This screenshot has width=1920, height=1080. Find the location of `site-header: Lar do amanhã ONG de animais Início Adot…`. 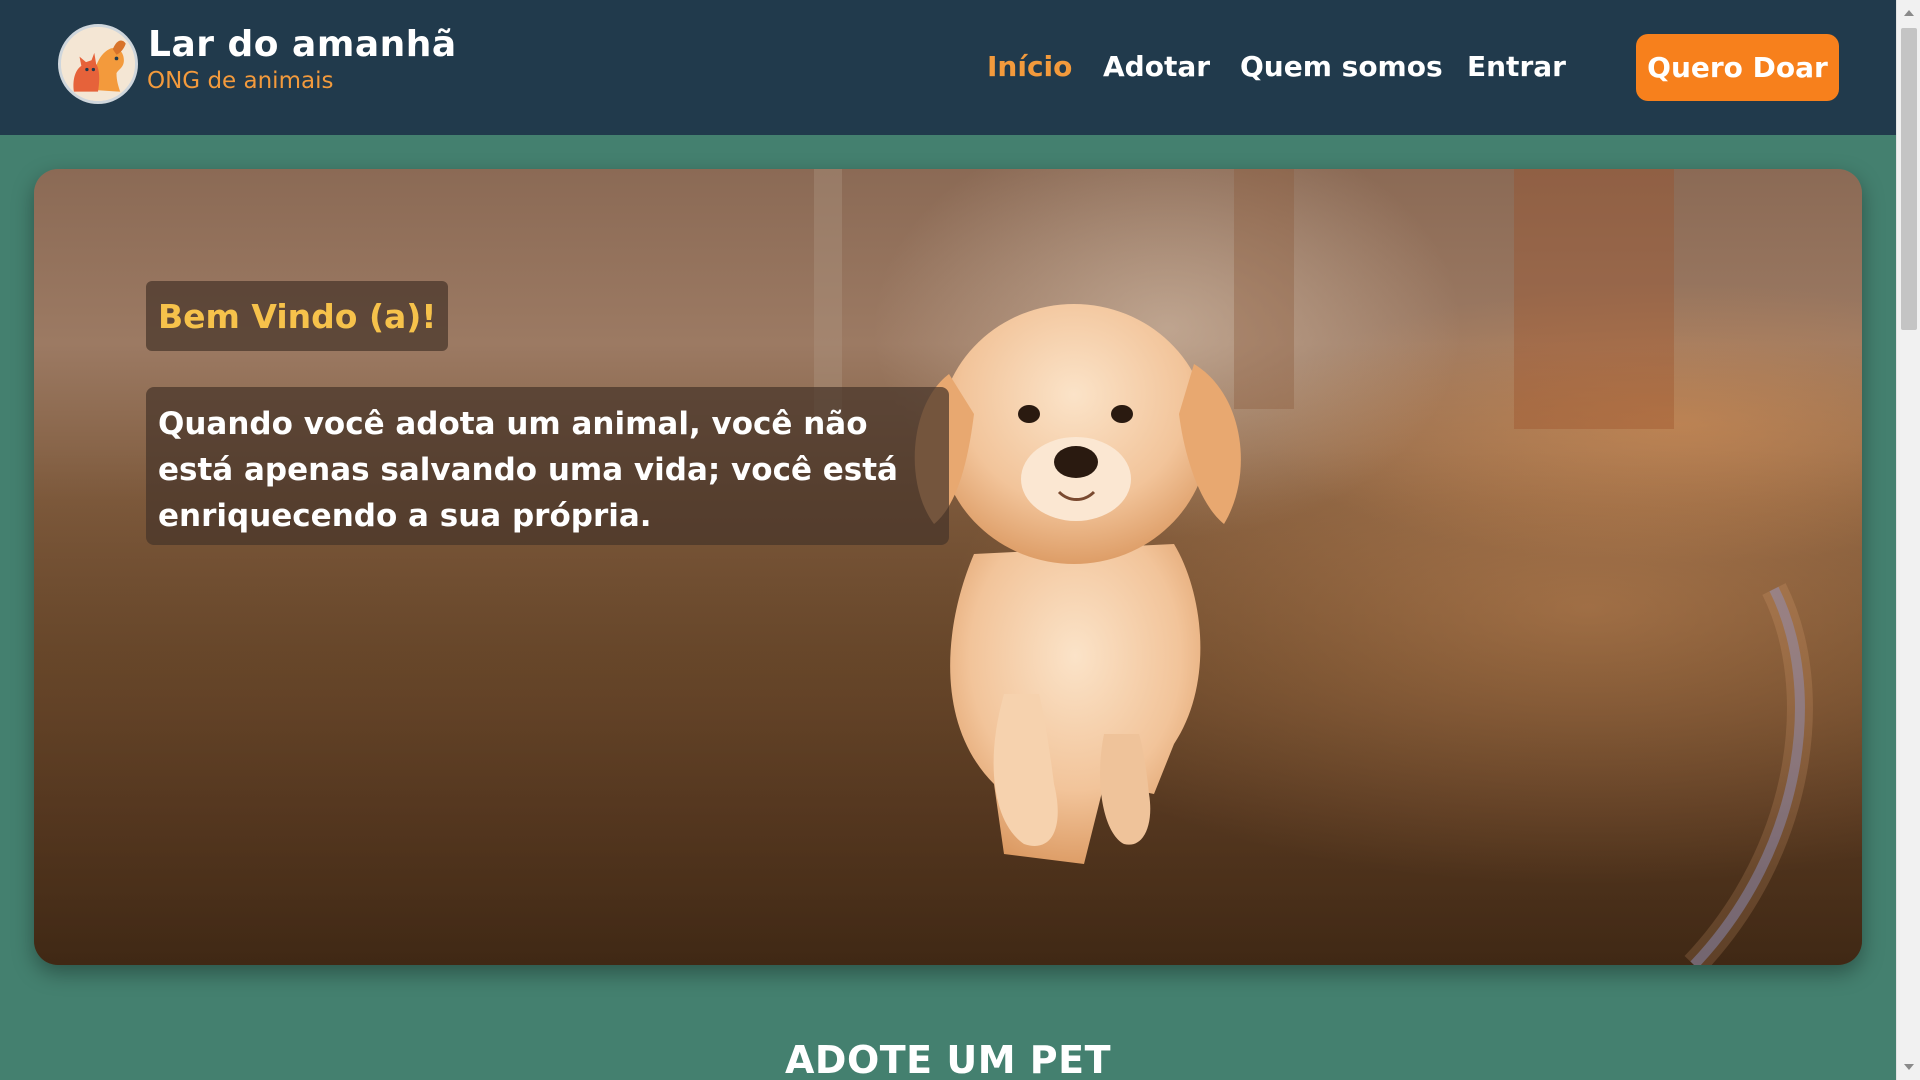

site-header: Lar do amanhã ONG de animais Início Adot… is located at coordinates (948, 67).